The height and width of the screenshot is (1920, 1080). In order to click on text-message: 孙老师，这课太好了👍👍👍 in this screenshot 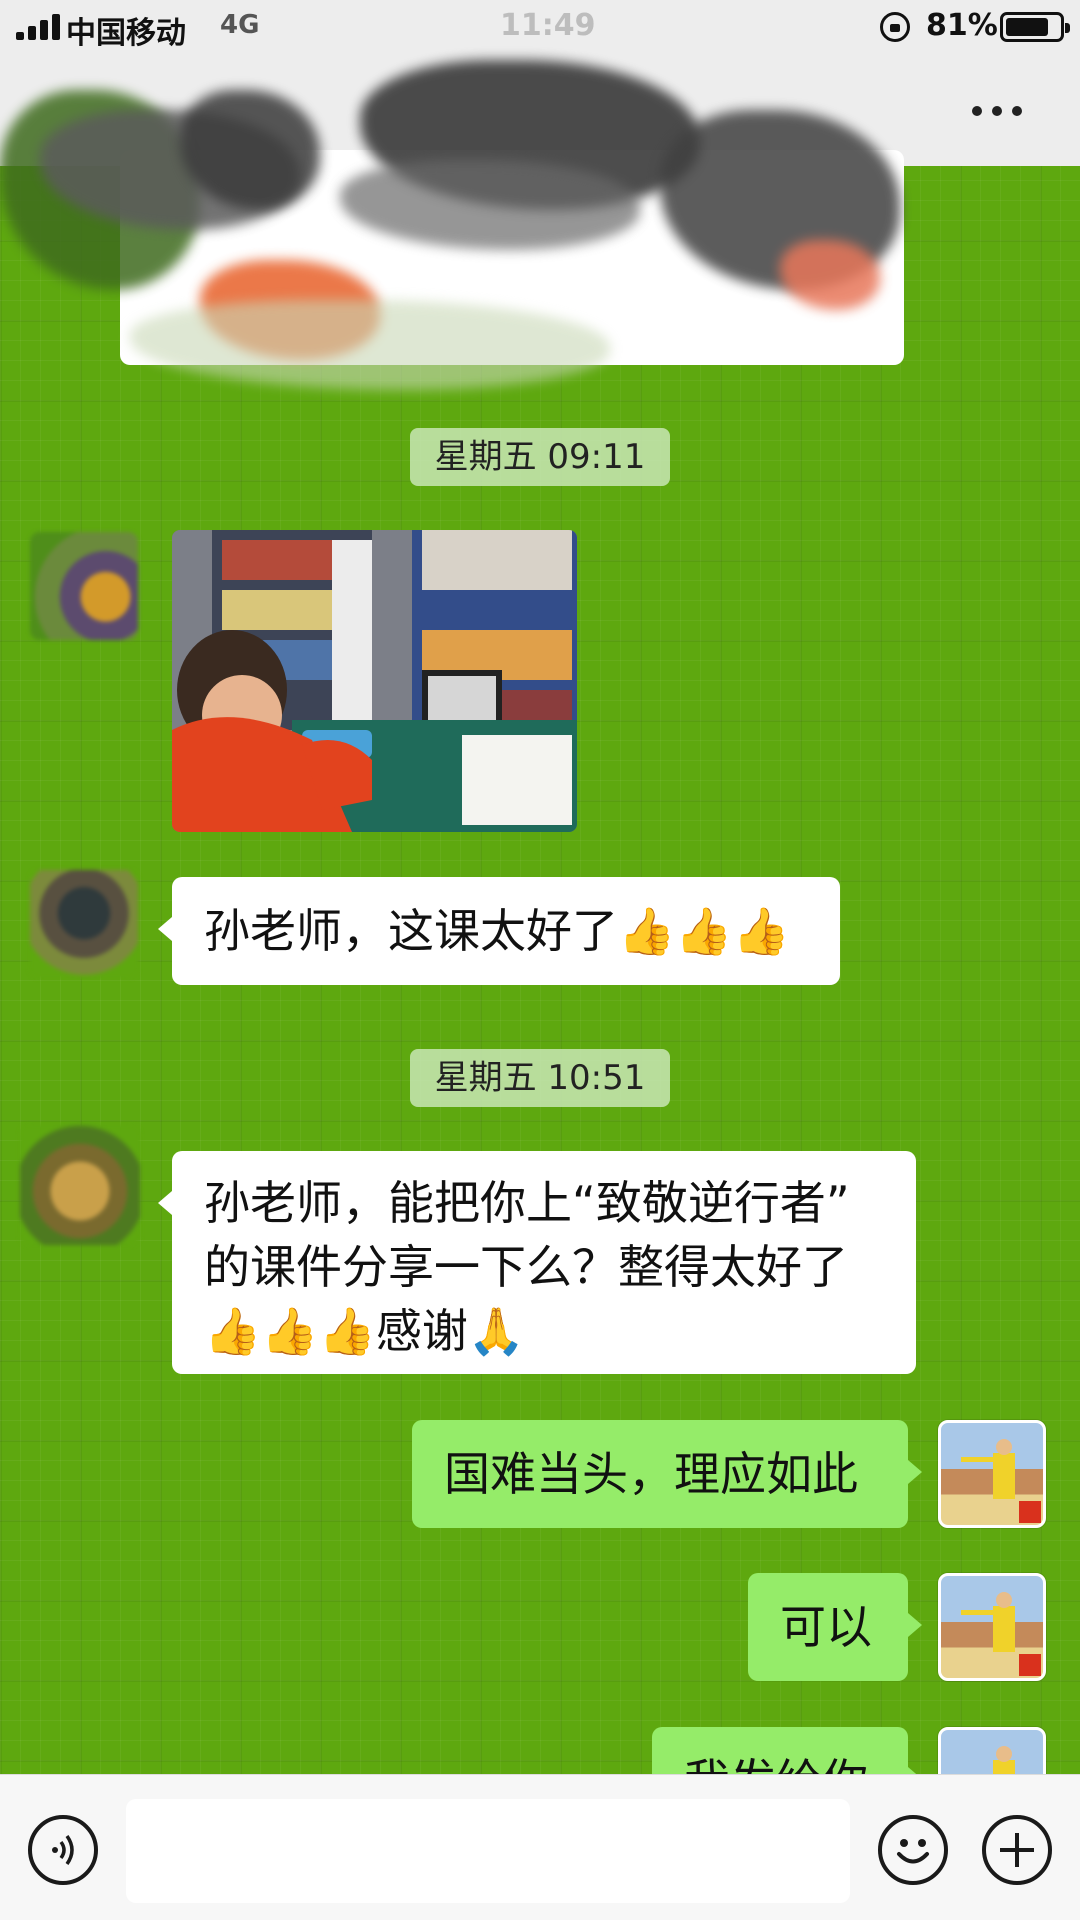, I will do `click(499, 931)`.